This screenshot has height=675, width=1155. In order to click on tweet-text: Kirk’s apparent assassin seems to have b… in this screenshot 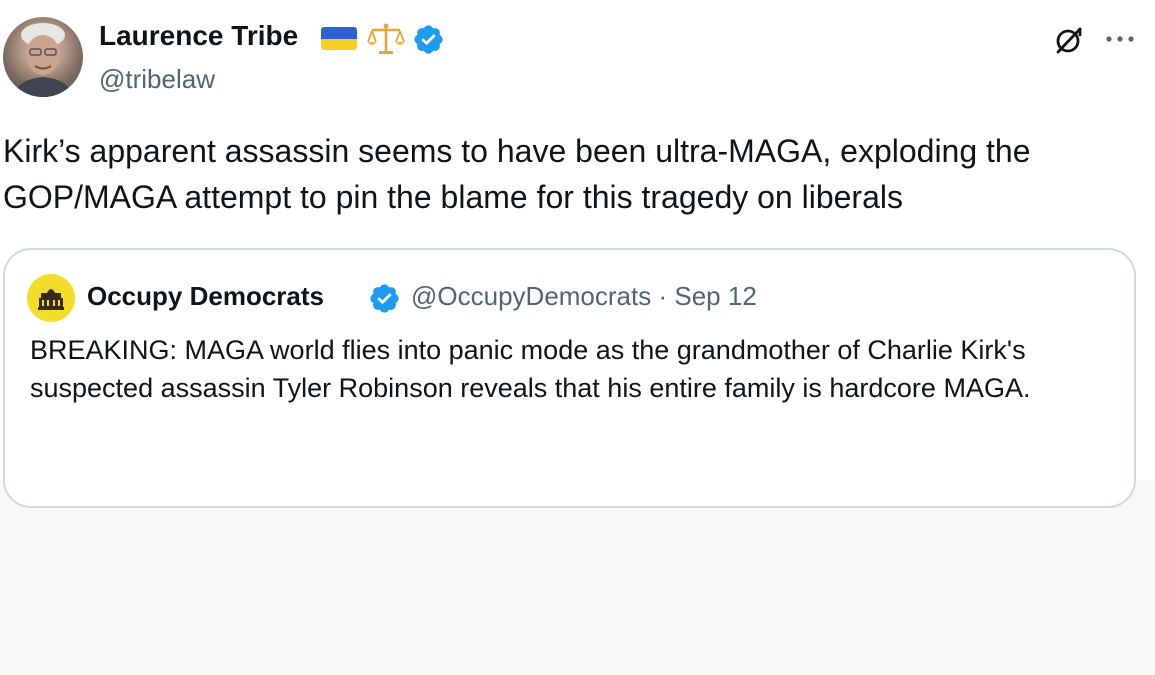, I will do `click(517, 174)`.